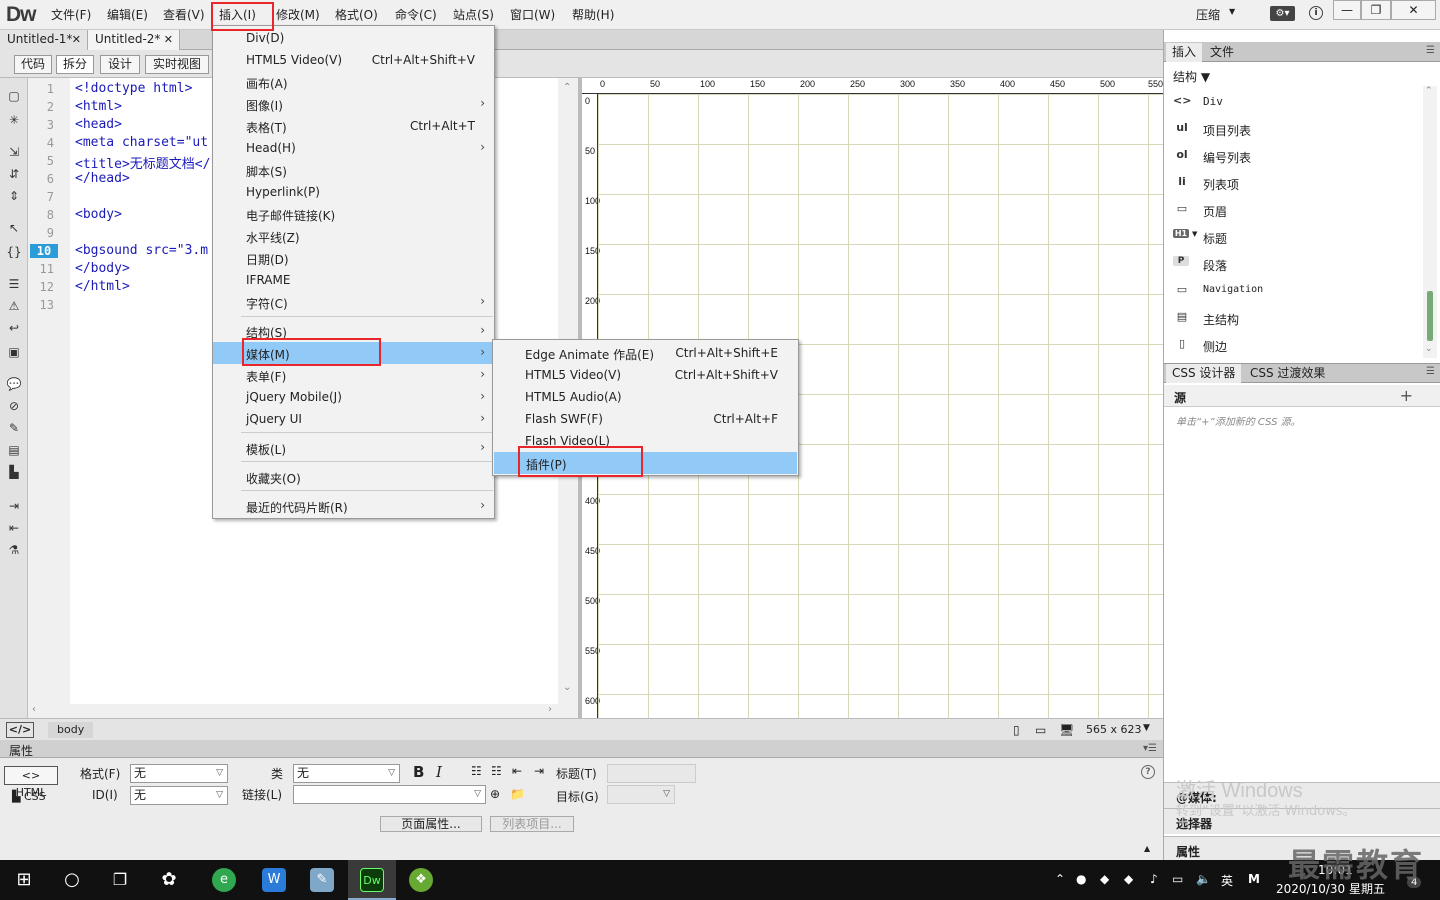 The height and width of the screenshot is (900, 1440). Describe the element at coordinates (353, 302) in the screenshot. I see `menu-item-character: 字符(C) ›` at that location.